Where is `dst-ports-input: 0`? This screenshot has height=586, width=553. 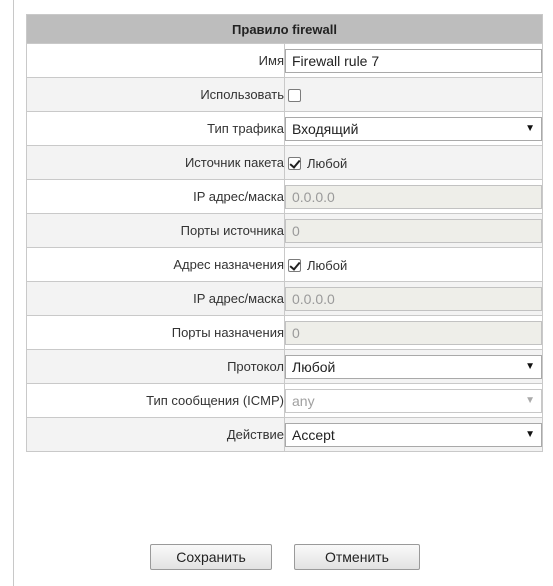
dst-ports-input: 0 is located at coordinates (413, 332).